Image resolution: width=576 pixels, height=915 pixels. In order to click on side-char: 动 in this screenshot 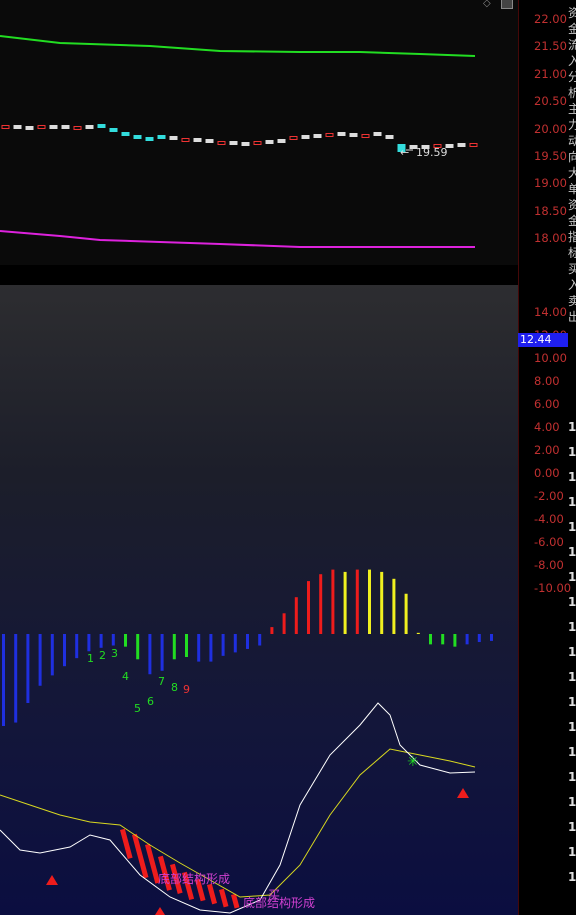, I will do `click(572, 141)`.